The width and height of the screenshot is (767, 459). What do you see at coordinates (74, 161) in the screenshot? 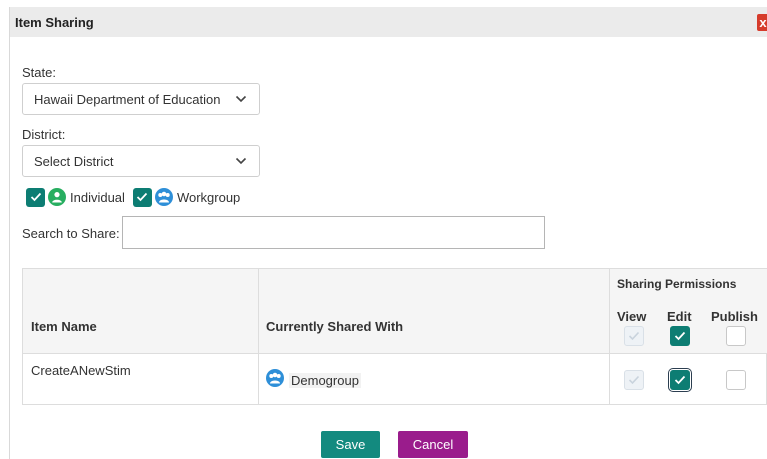
I see `district-selected-value: Select District` at bounding box center [74, 161].